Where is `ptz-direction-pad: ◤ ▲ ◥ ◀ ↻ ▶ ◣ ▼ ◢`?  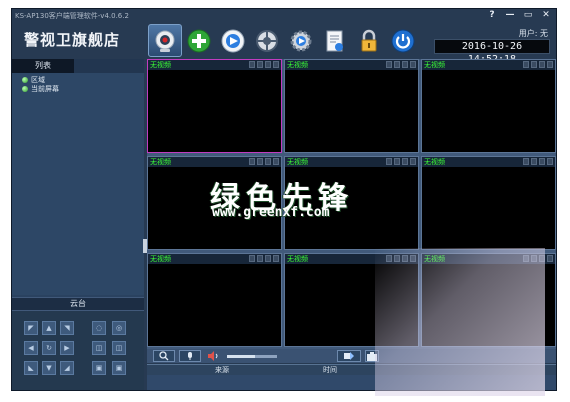 ptz-direction-pad: ◤ ▲ ◥ ◀ ↻ ▶ ◣ ▼ ◢ is located at coordinates (49, 350).